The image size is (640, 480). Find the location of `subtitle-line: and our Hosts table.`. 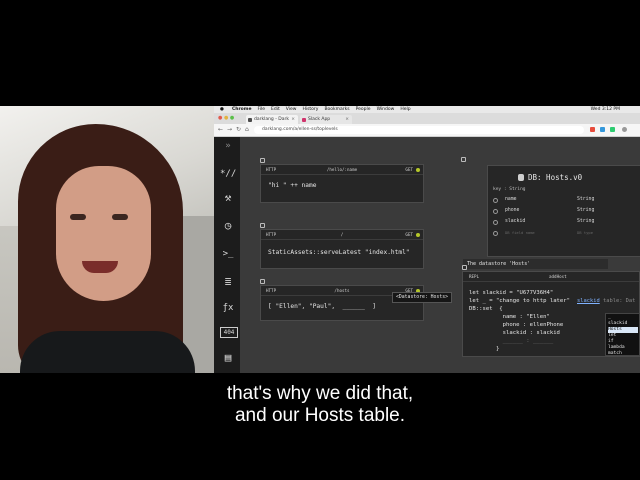

subtitle-line: and our Hosts table. is located at coordinates (320, 415).